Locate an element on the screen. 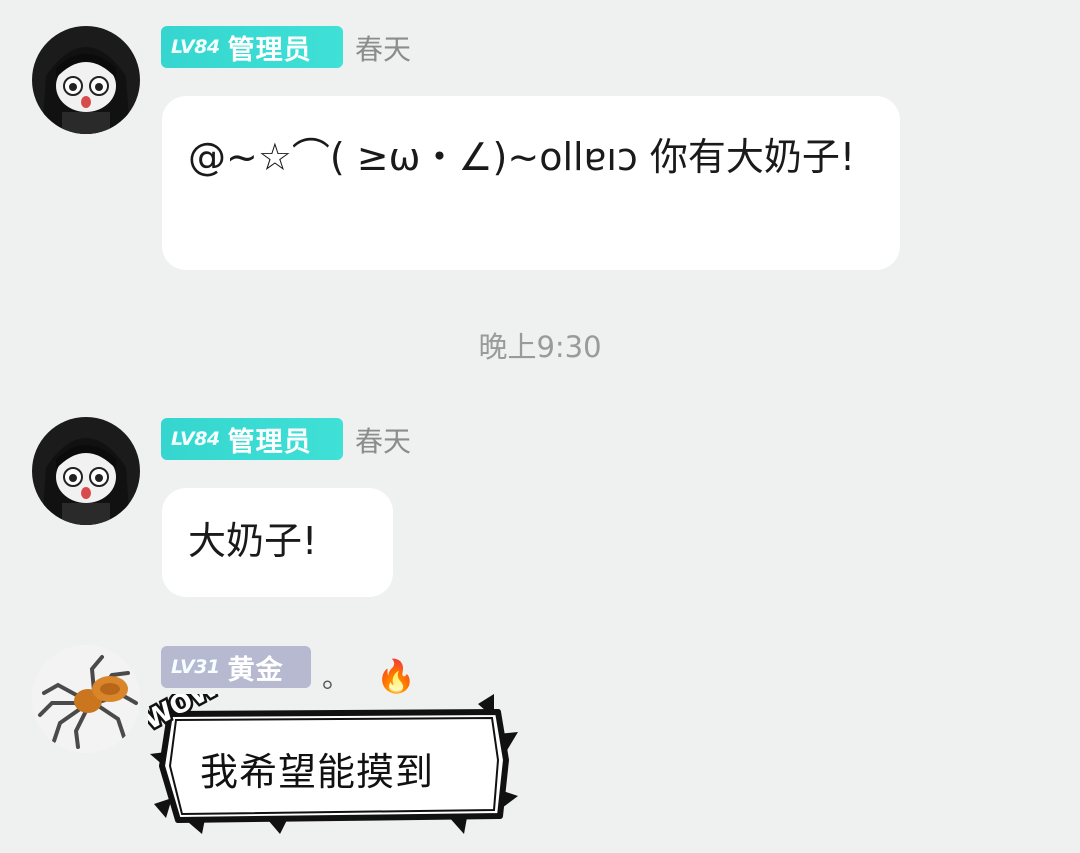 Image resolution: width=1080 pixels, height=853 pixels. message-bubble: @~☆⌒( ≥ω・∠)~ollɐıɔ 你有大奶子! is located at coordinates (531, 183).